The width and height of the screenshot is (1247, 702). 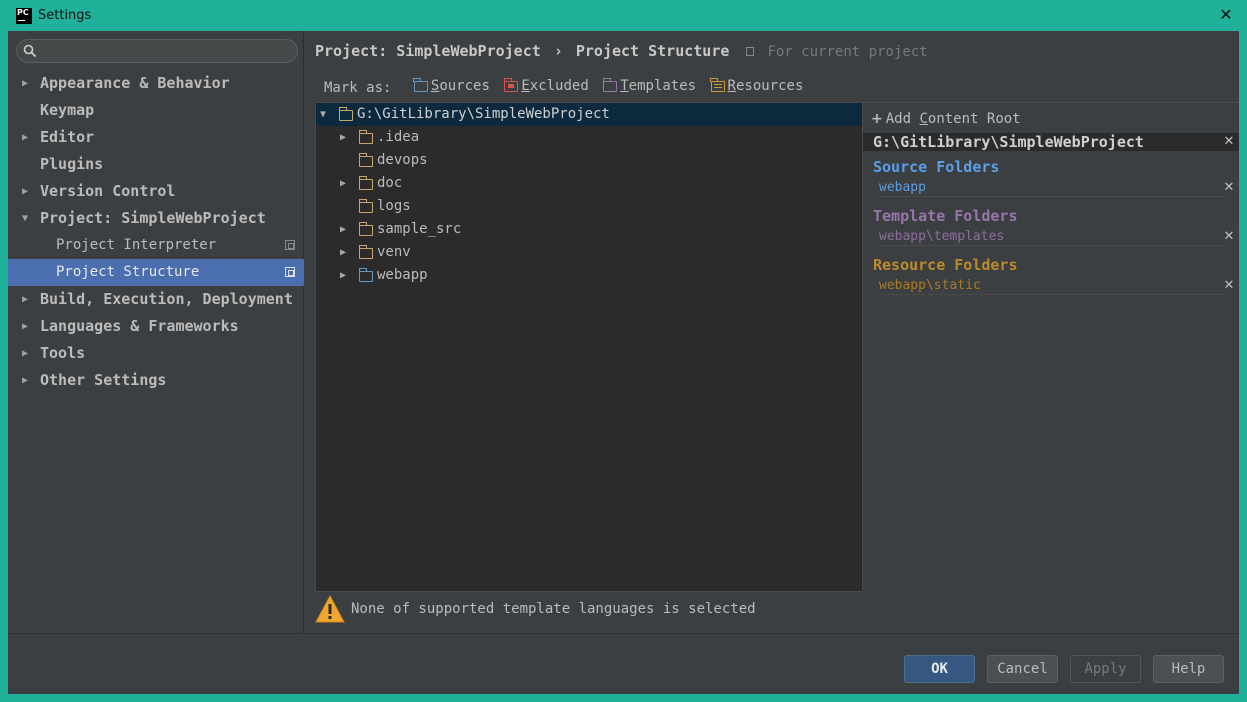 I want to click on sidebar-item-project-structure: Project Structure, so click(x=156, y=272).